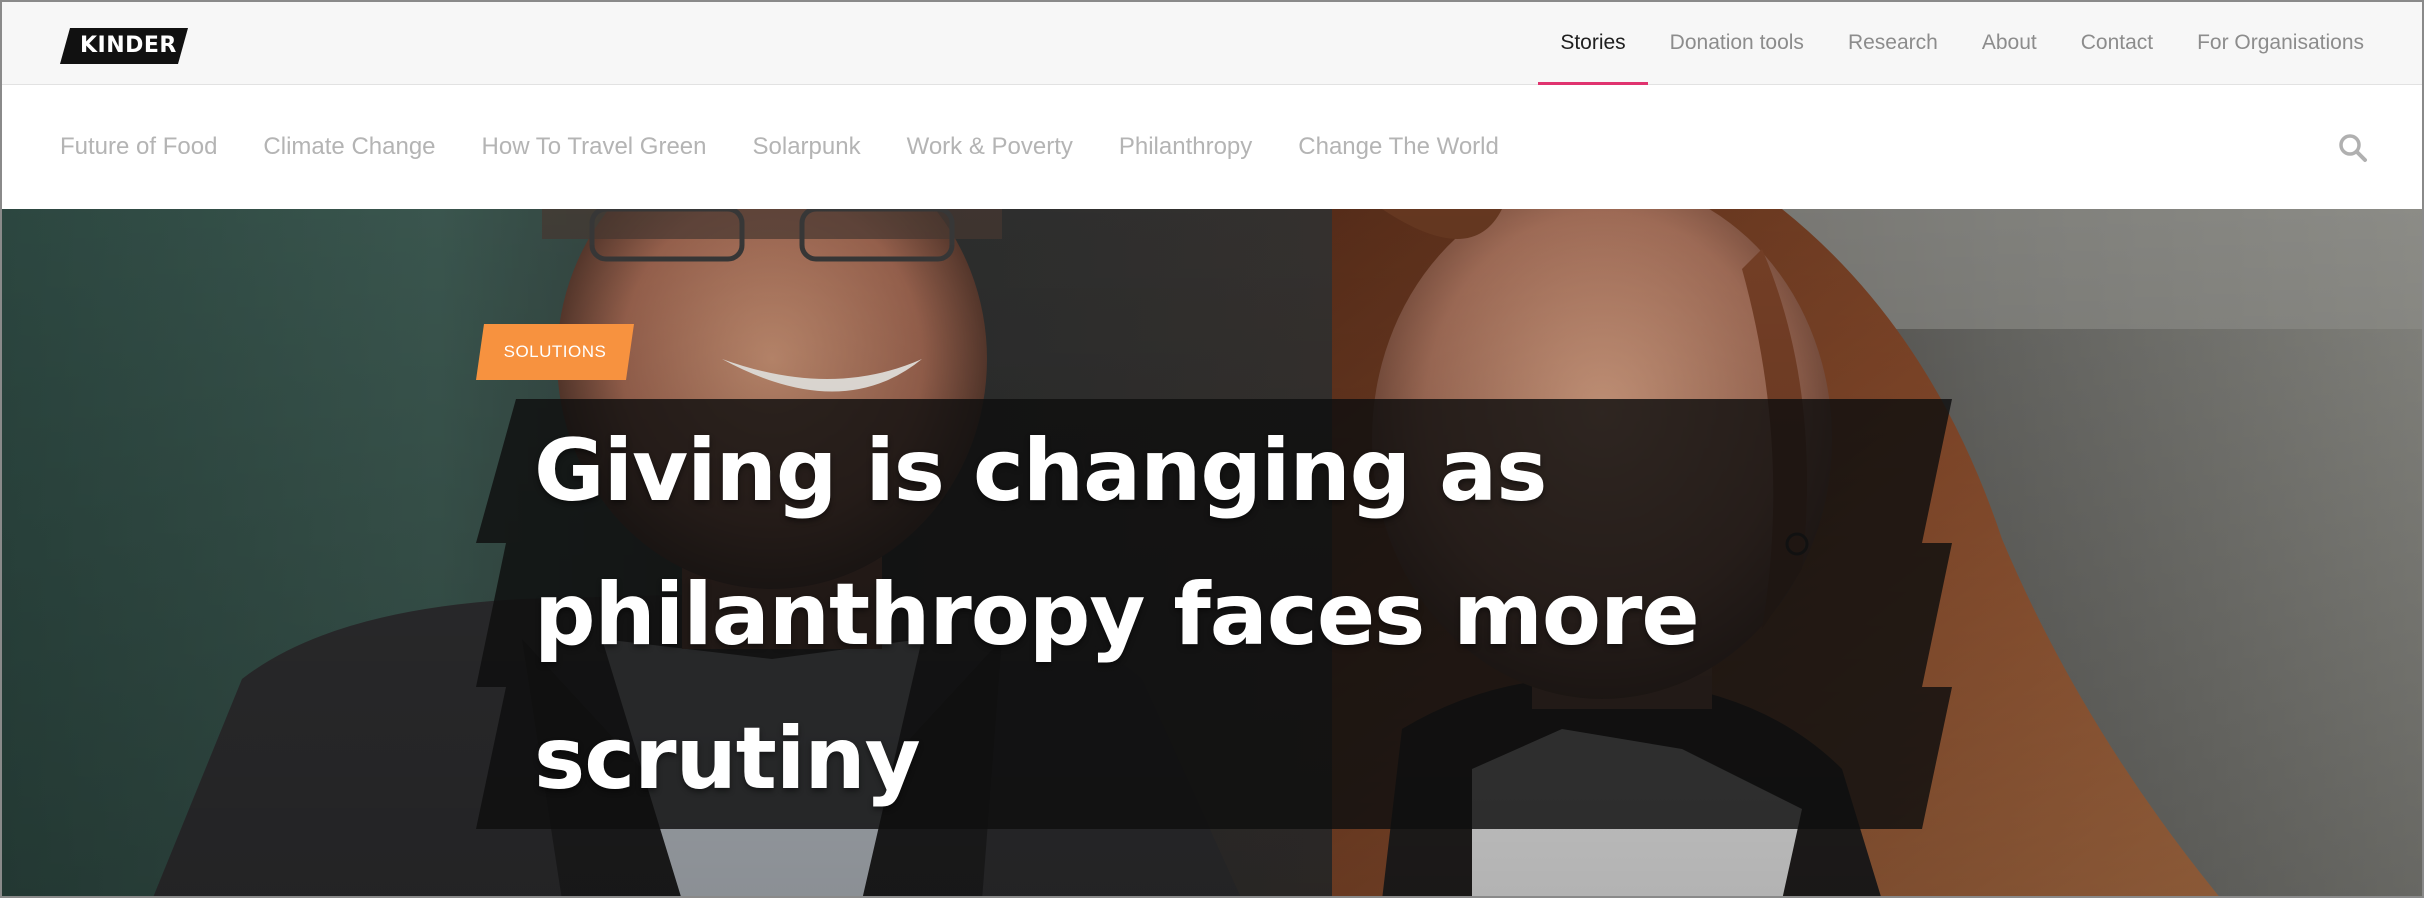 The width and height of the screenshot is (2424, 898). What do you see at coordinates (2117, 43) in the screenshot?
I see `nav-contact: Contact` at bounding box center [2117, 43].